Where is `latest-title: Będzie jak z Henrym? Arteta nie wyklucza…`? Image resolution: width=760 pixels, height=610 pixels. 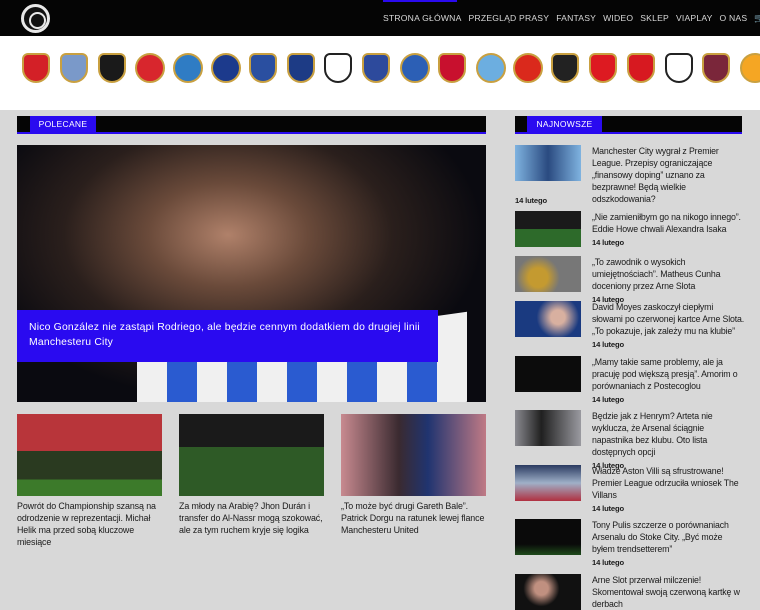
latest-title: Będzie jak z Henrym? Arteta nie wyklucza… is located at coordinates (652, 434).